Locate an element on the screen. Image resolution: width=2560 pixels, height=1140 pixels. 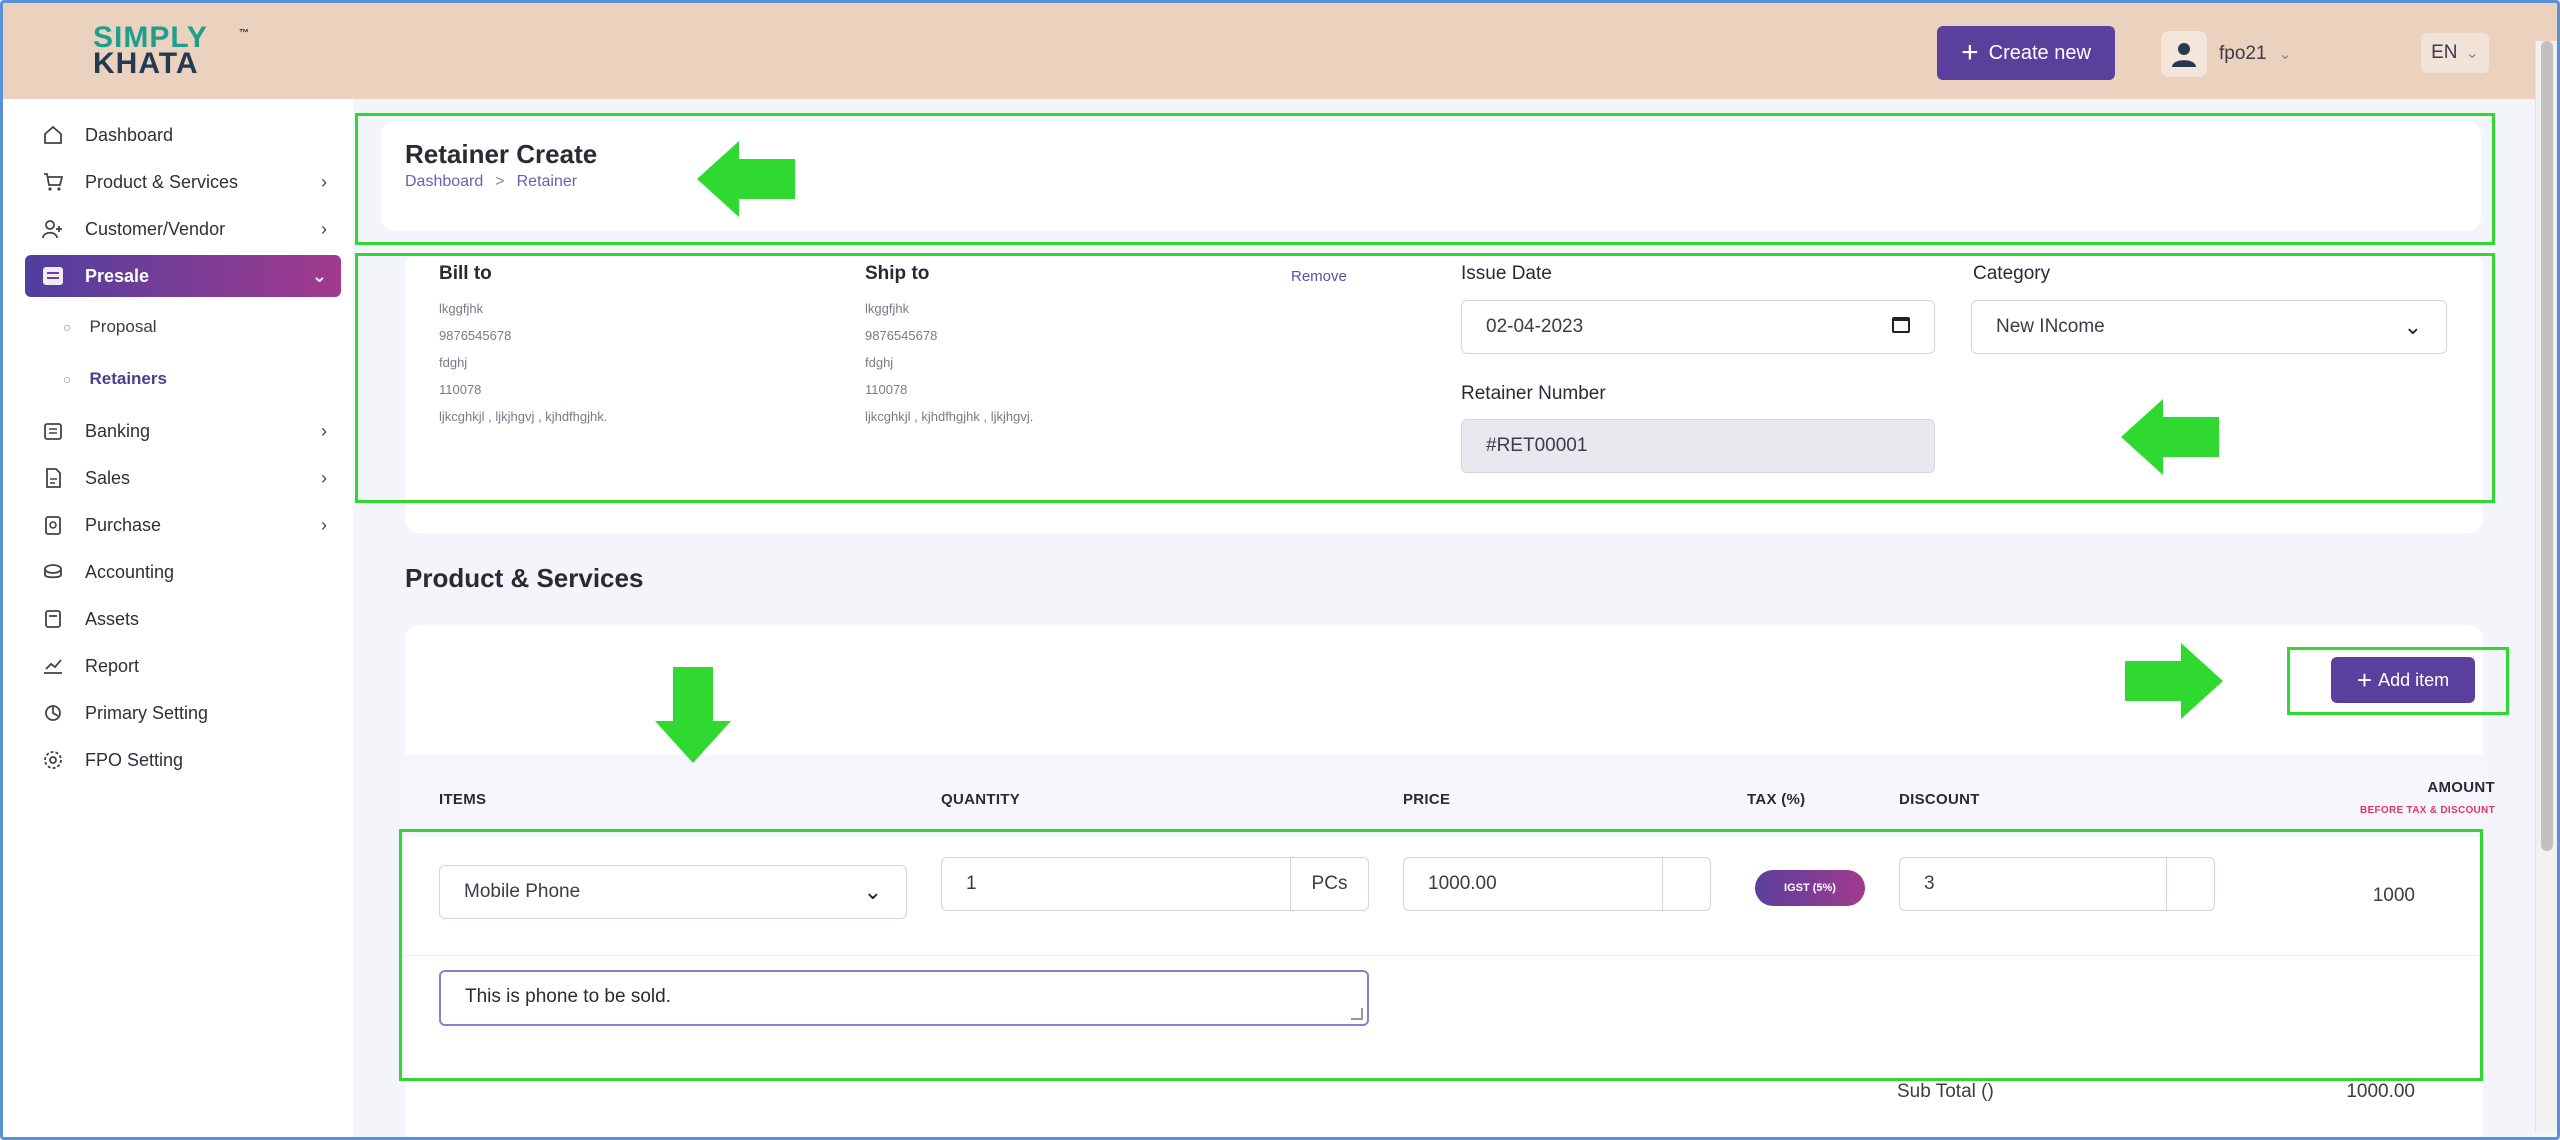
language-label: EN is located at coordinates (2444, 52).